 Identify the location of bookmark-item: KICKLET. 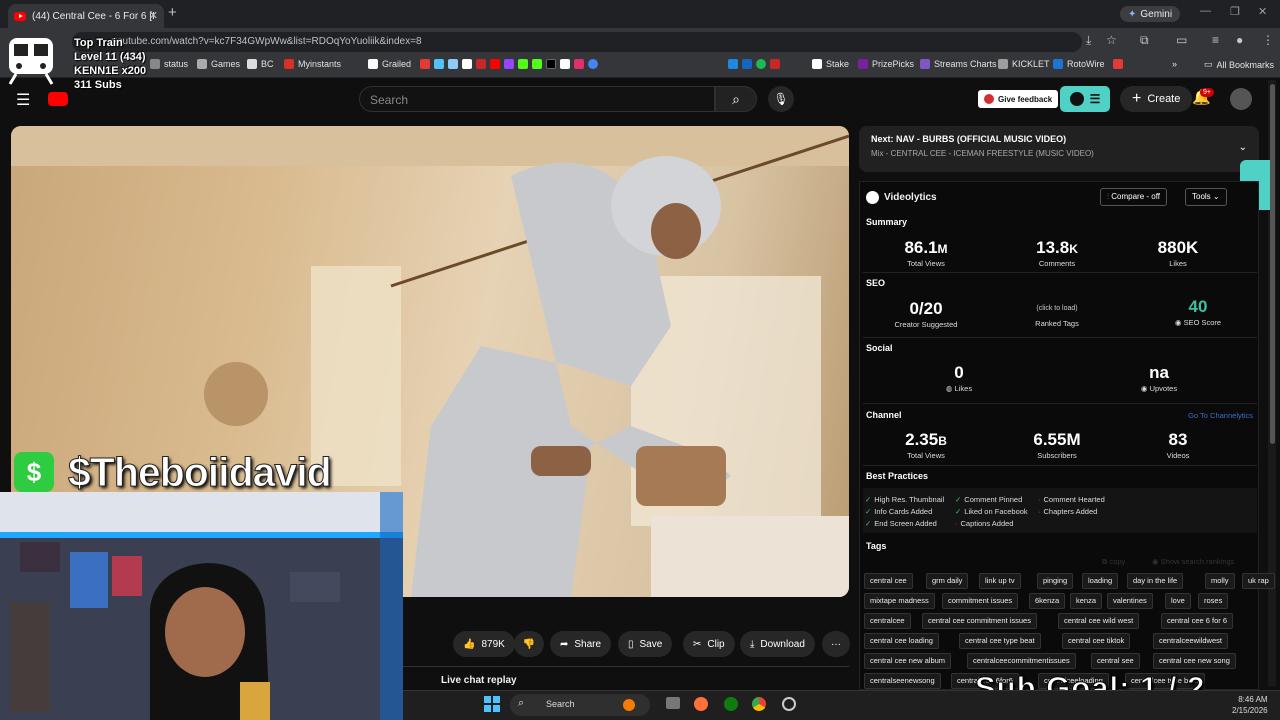
(1024, 64).